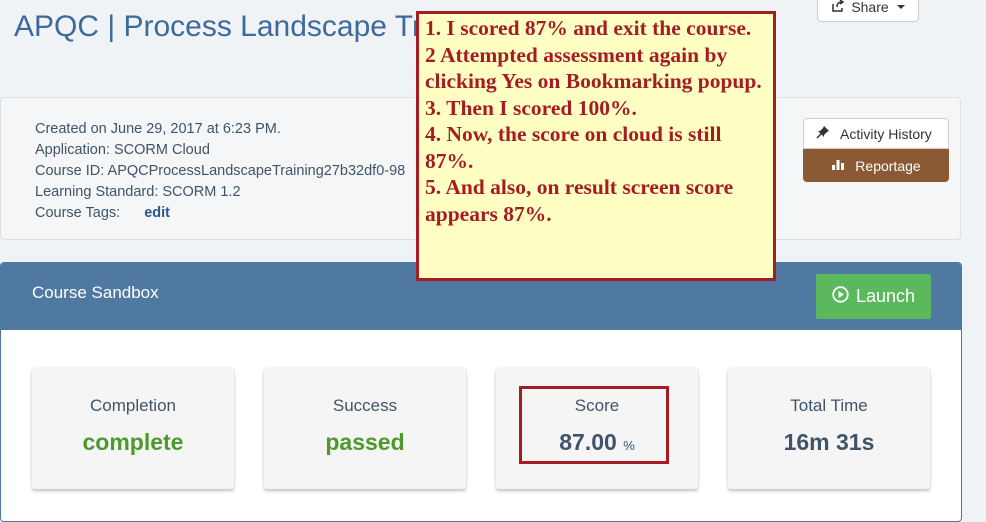 The image size is (986, 522). I want to click on annotation-line: 4. Now, the score on cloud is still 87%., so click(573, 147).